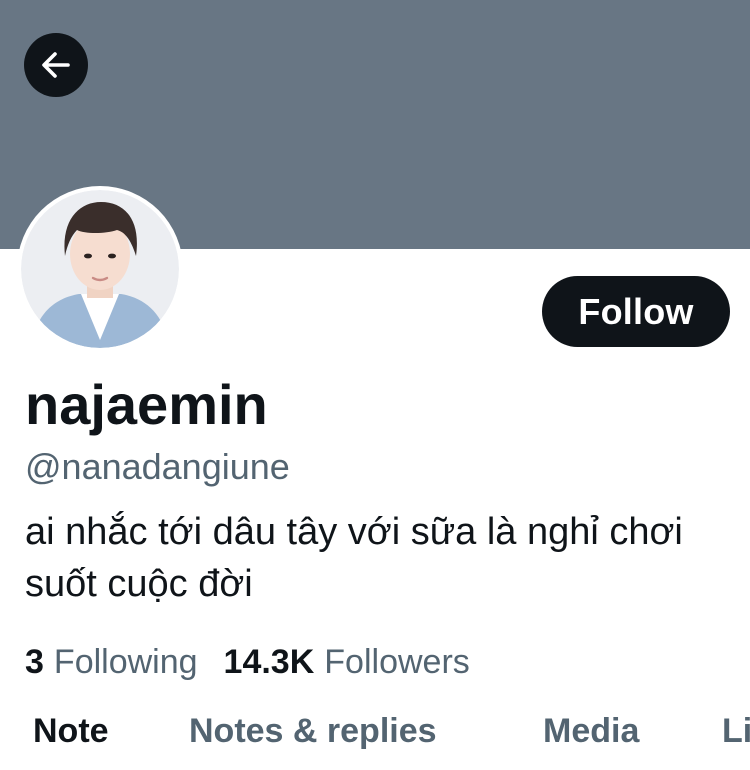 The image size is (750, 770). I want to click on user-handle: @nanadangiune, so click(157, 466).